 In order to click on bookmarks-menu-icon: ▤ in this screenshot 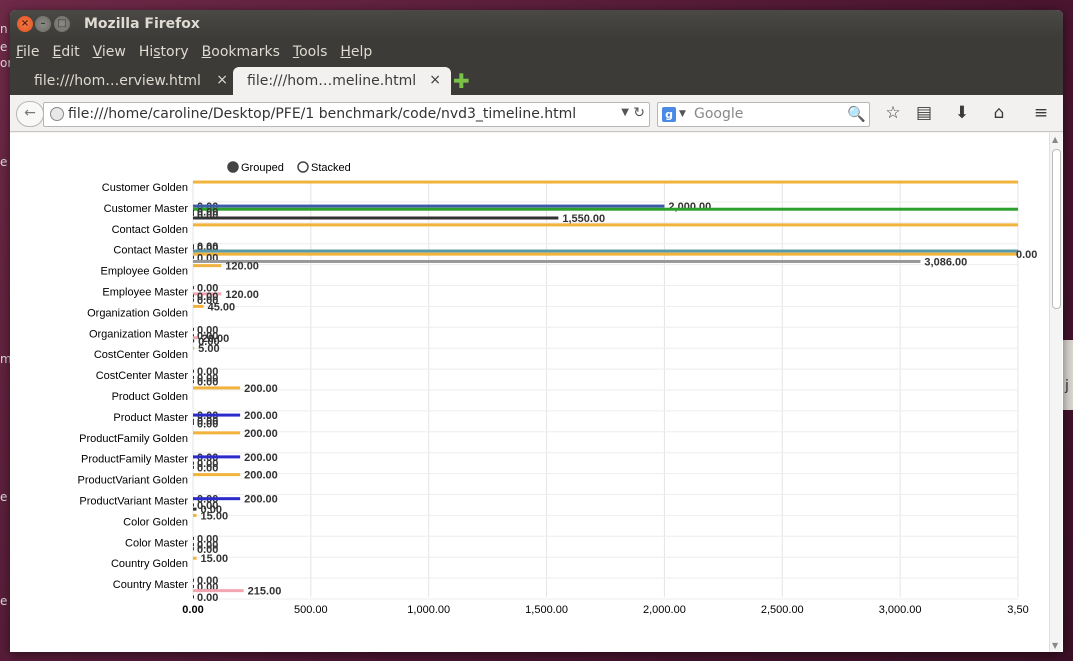, I will do `click(924, 113)`.